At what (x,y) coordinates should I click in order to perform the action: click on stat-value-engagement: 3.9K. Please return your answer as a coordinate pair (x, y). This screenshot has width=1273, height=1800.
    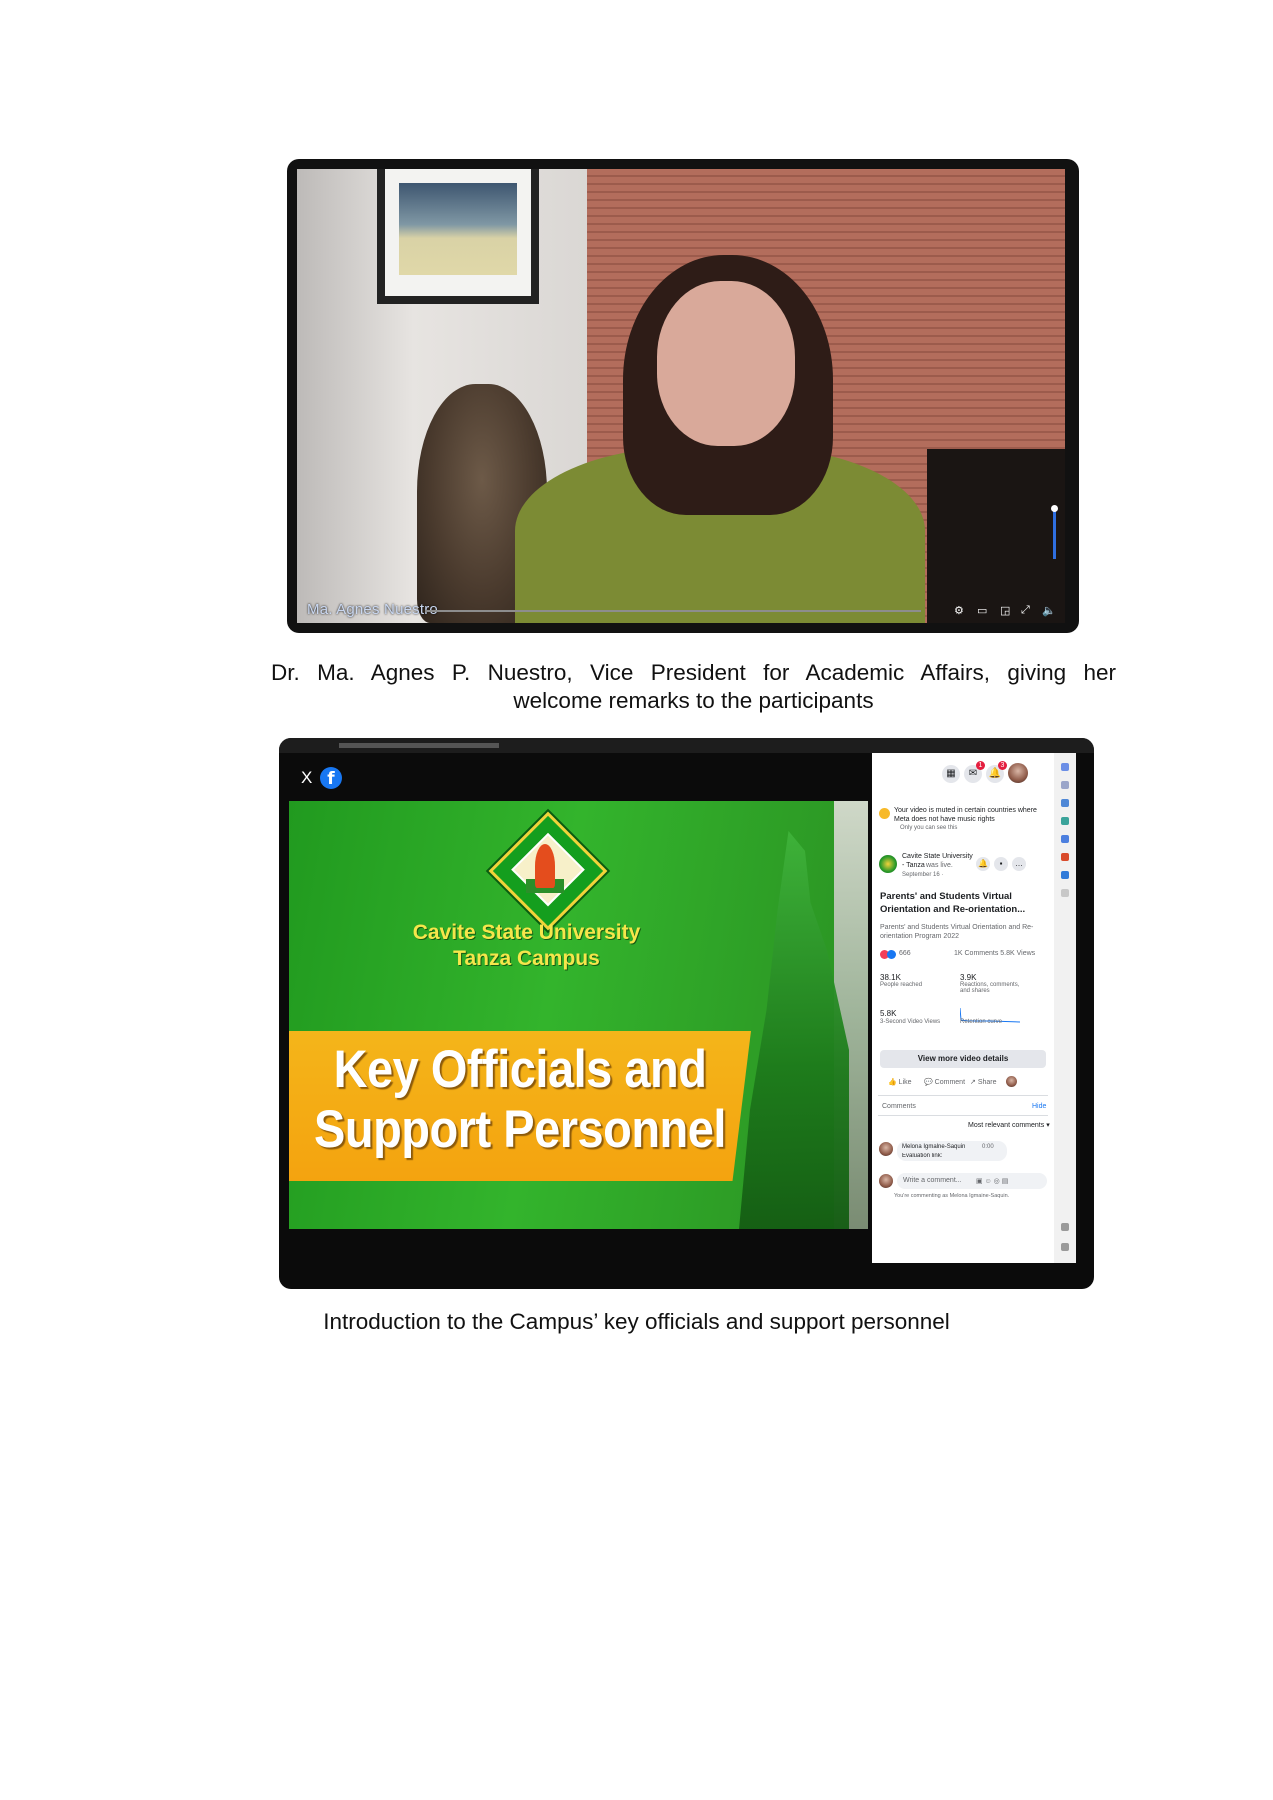
    Looking at the image, I should click on (968, 977).